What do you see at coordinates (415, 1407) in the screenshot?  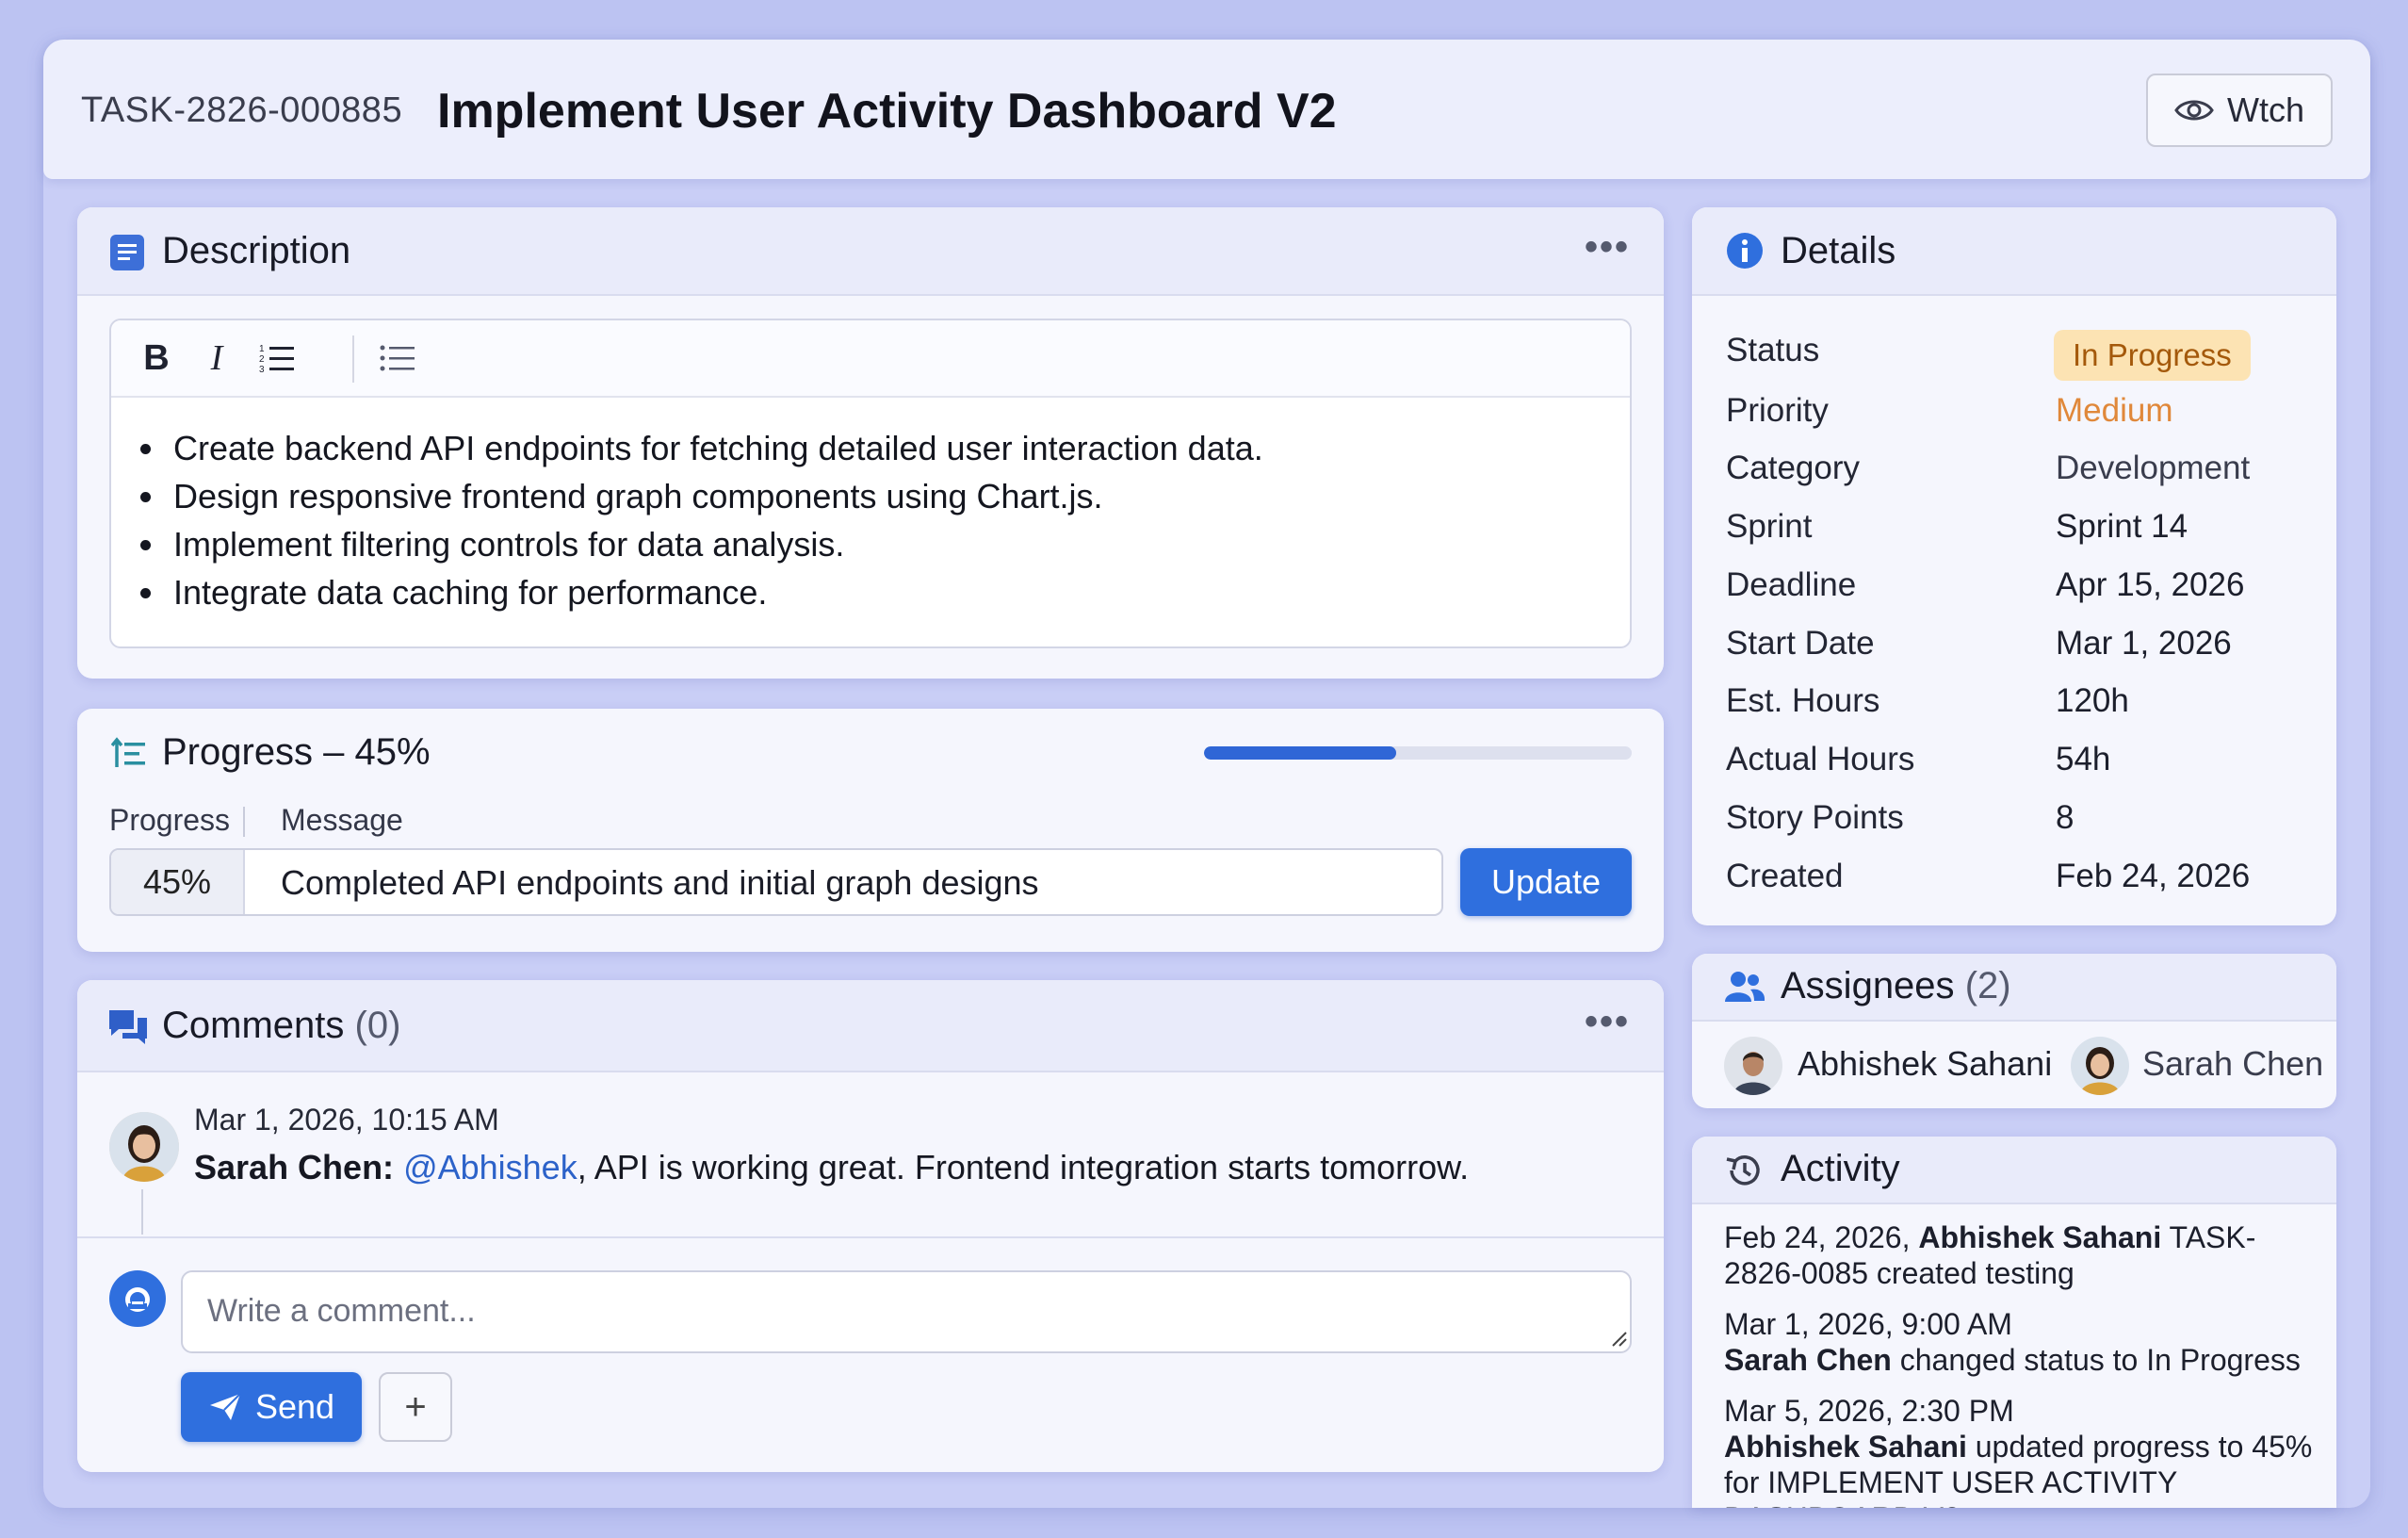 I see `add-attachment-button: +` at bounding box center [415, 1407].